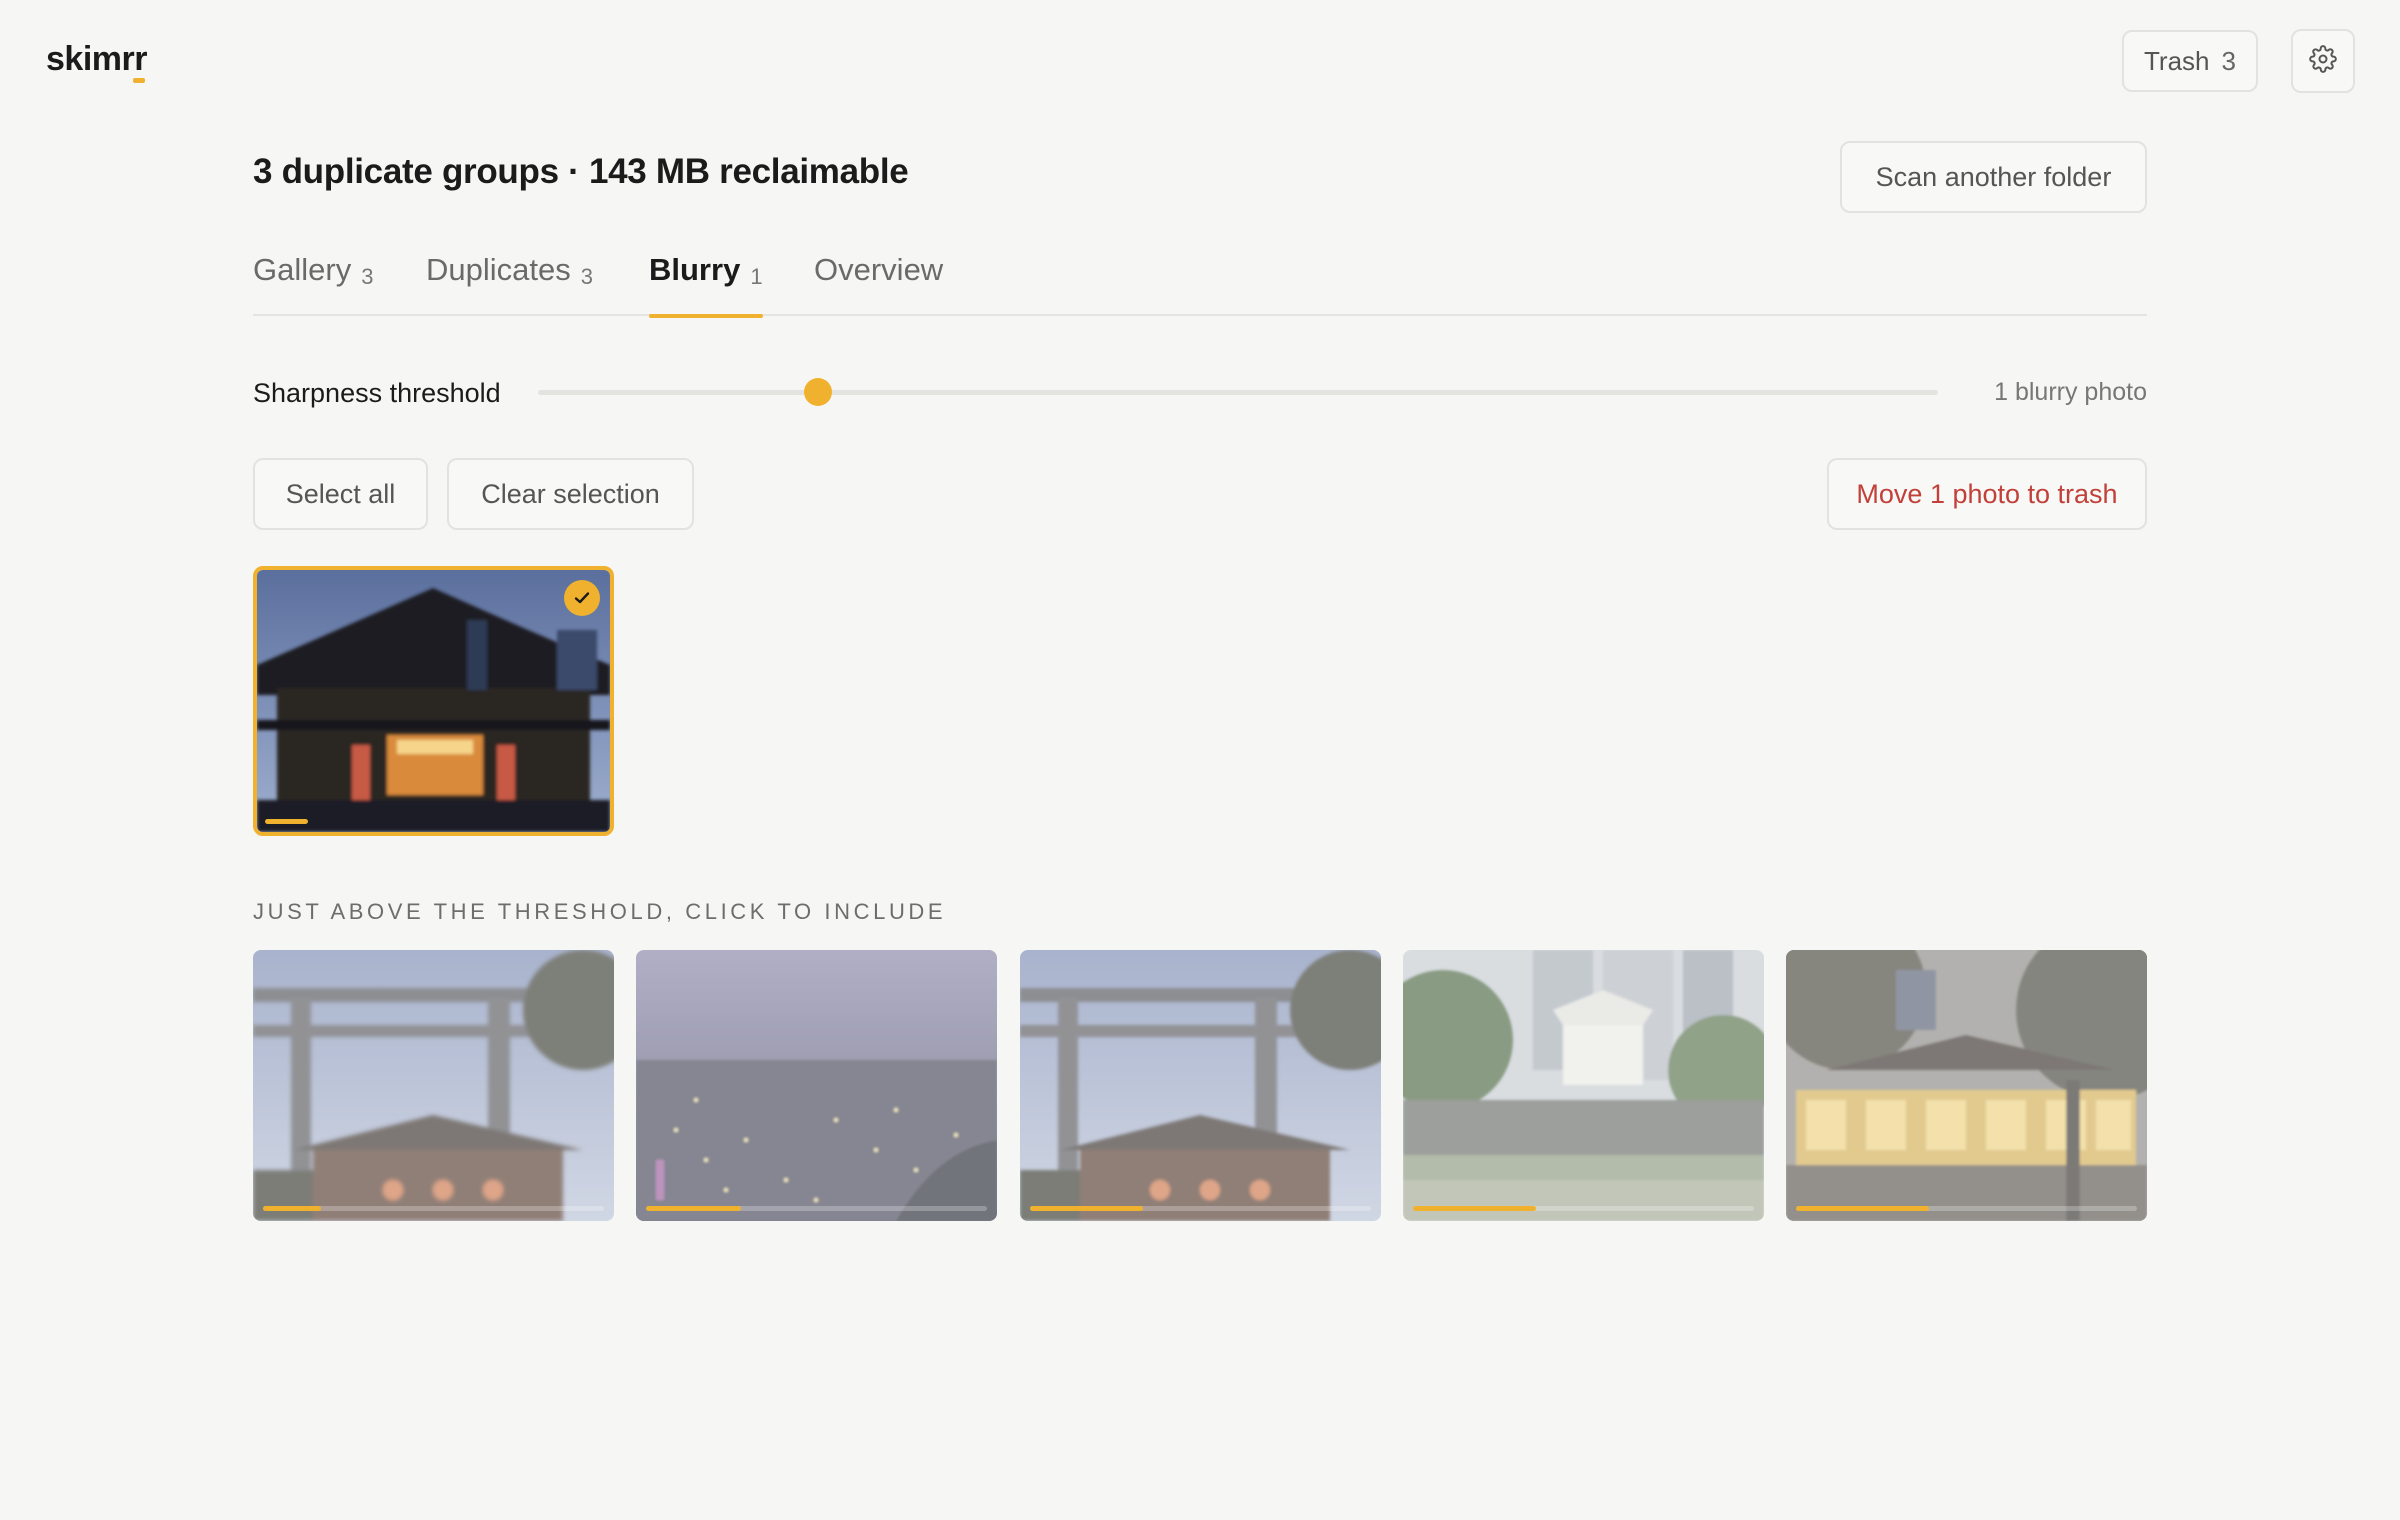 The image size is (2400, 1520). I want to click on tab-label: Duplicates, so click(498, 269).